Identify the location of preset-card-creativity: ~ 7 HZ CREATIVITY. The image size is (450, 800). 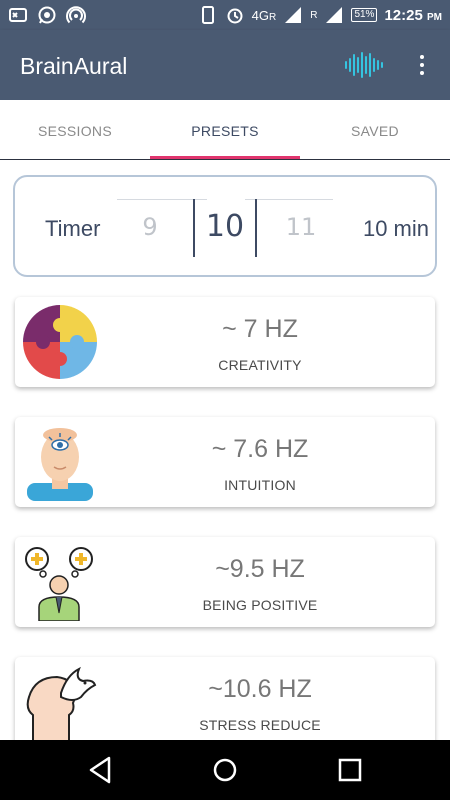
(225, 342).